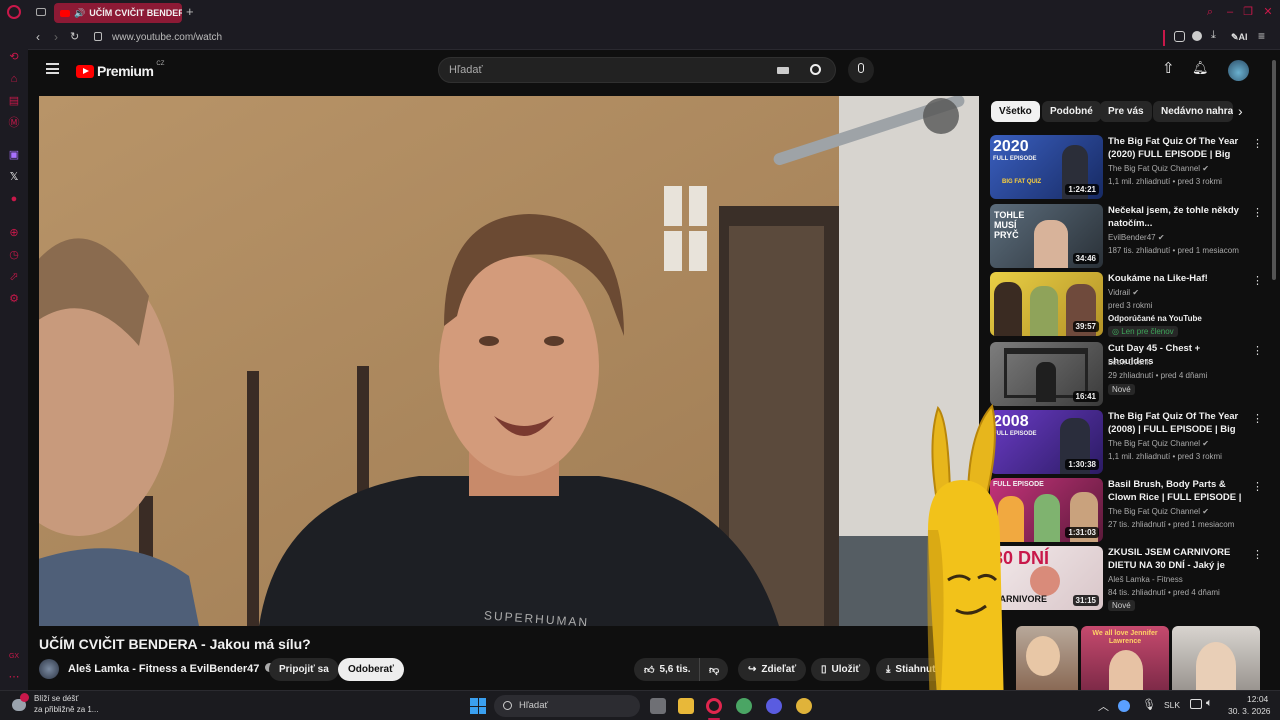 The height and width of the screenshot is (720, 1280). I want to click on history-icon: ◷, so click(14, 255).